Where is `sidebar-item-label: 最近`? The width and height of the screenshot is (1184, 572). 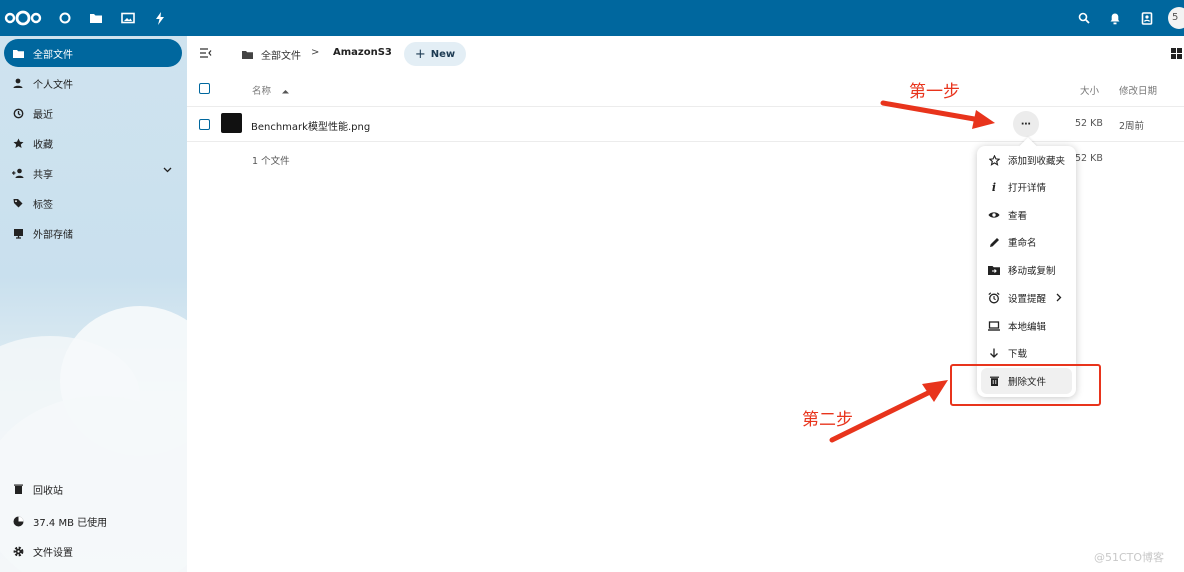
sidebar-item-label: 最近 is located at coordinates (43, 115).